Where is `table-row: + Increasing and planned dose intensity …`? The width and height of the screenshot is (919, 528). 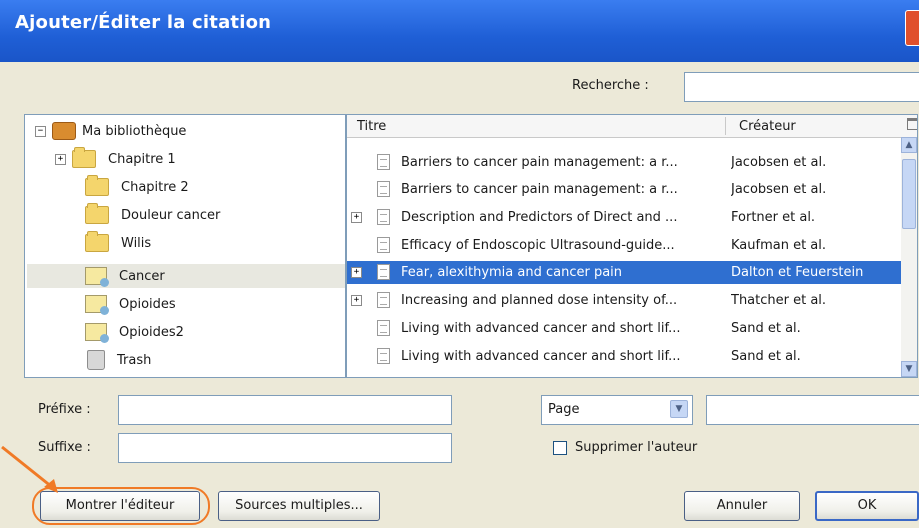 table-row: + Increasing and planned dose intensity … is located at coordinates (625, 300).